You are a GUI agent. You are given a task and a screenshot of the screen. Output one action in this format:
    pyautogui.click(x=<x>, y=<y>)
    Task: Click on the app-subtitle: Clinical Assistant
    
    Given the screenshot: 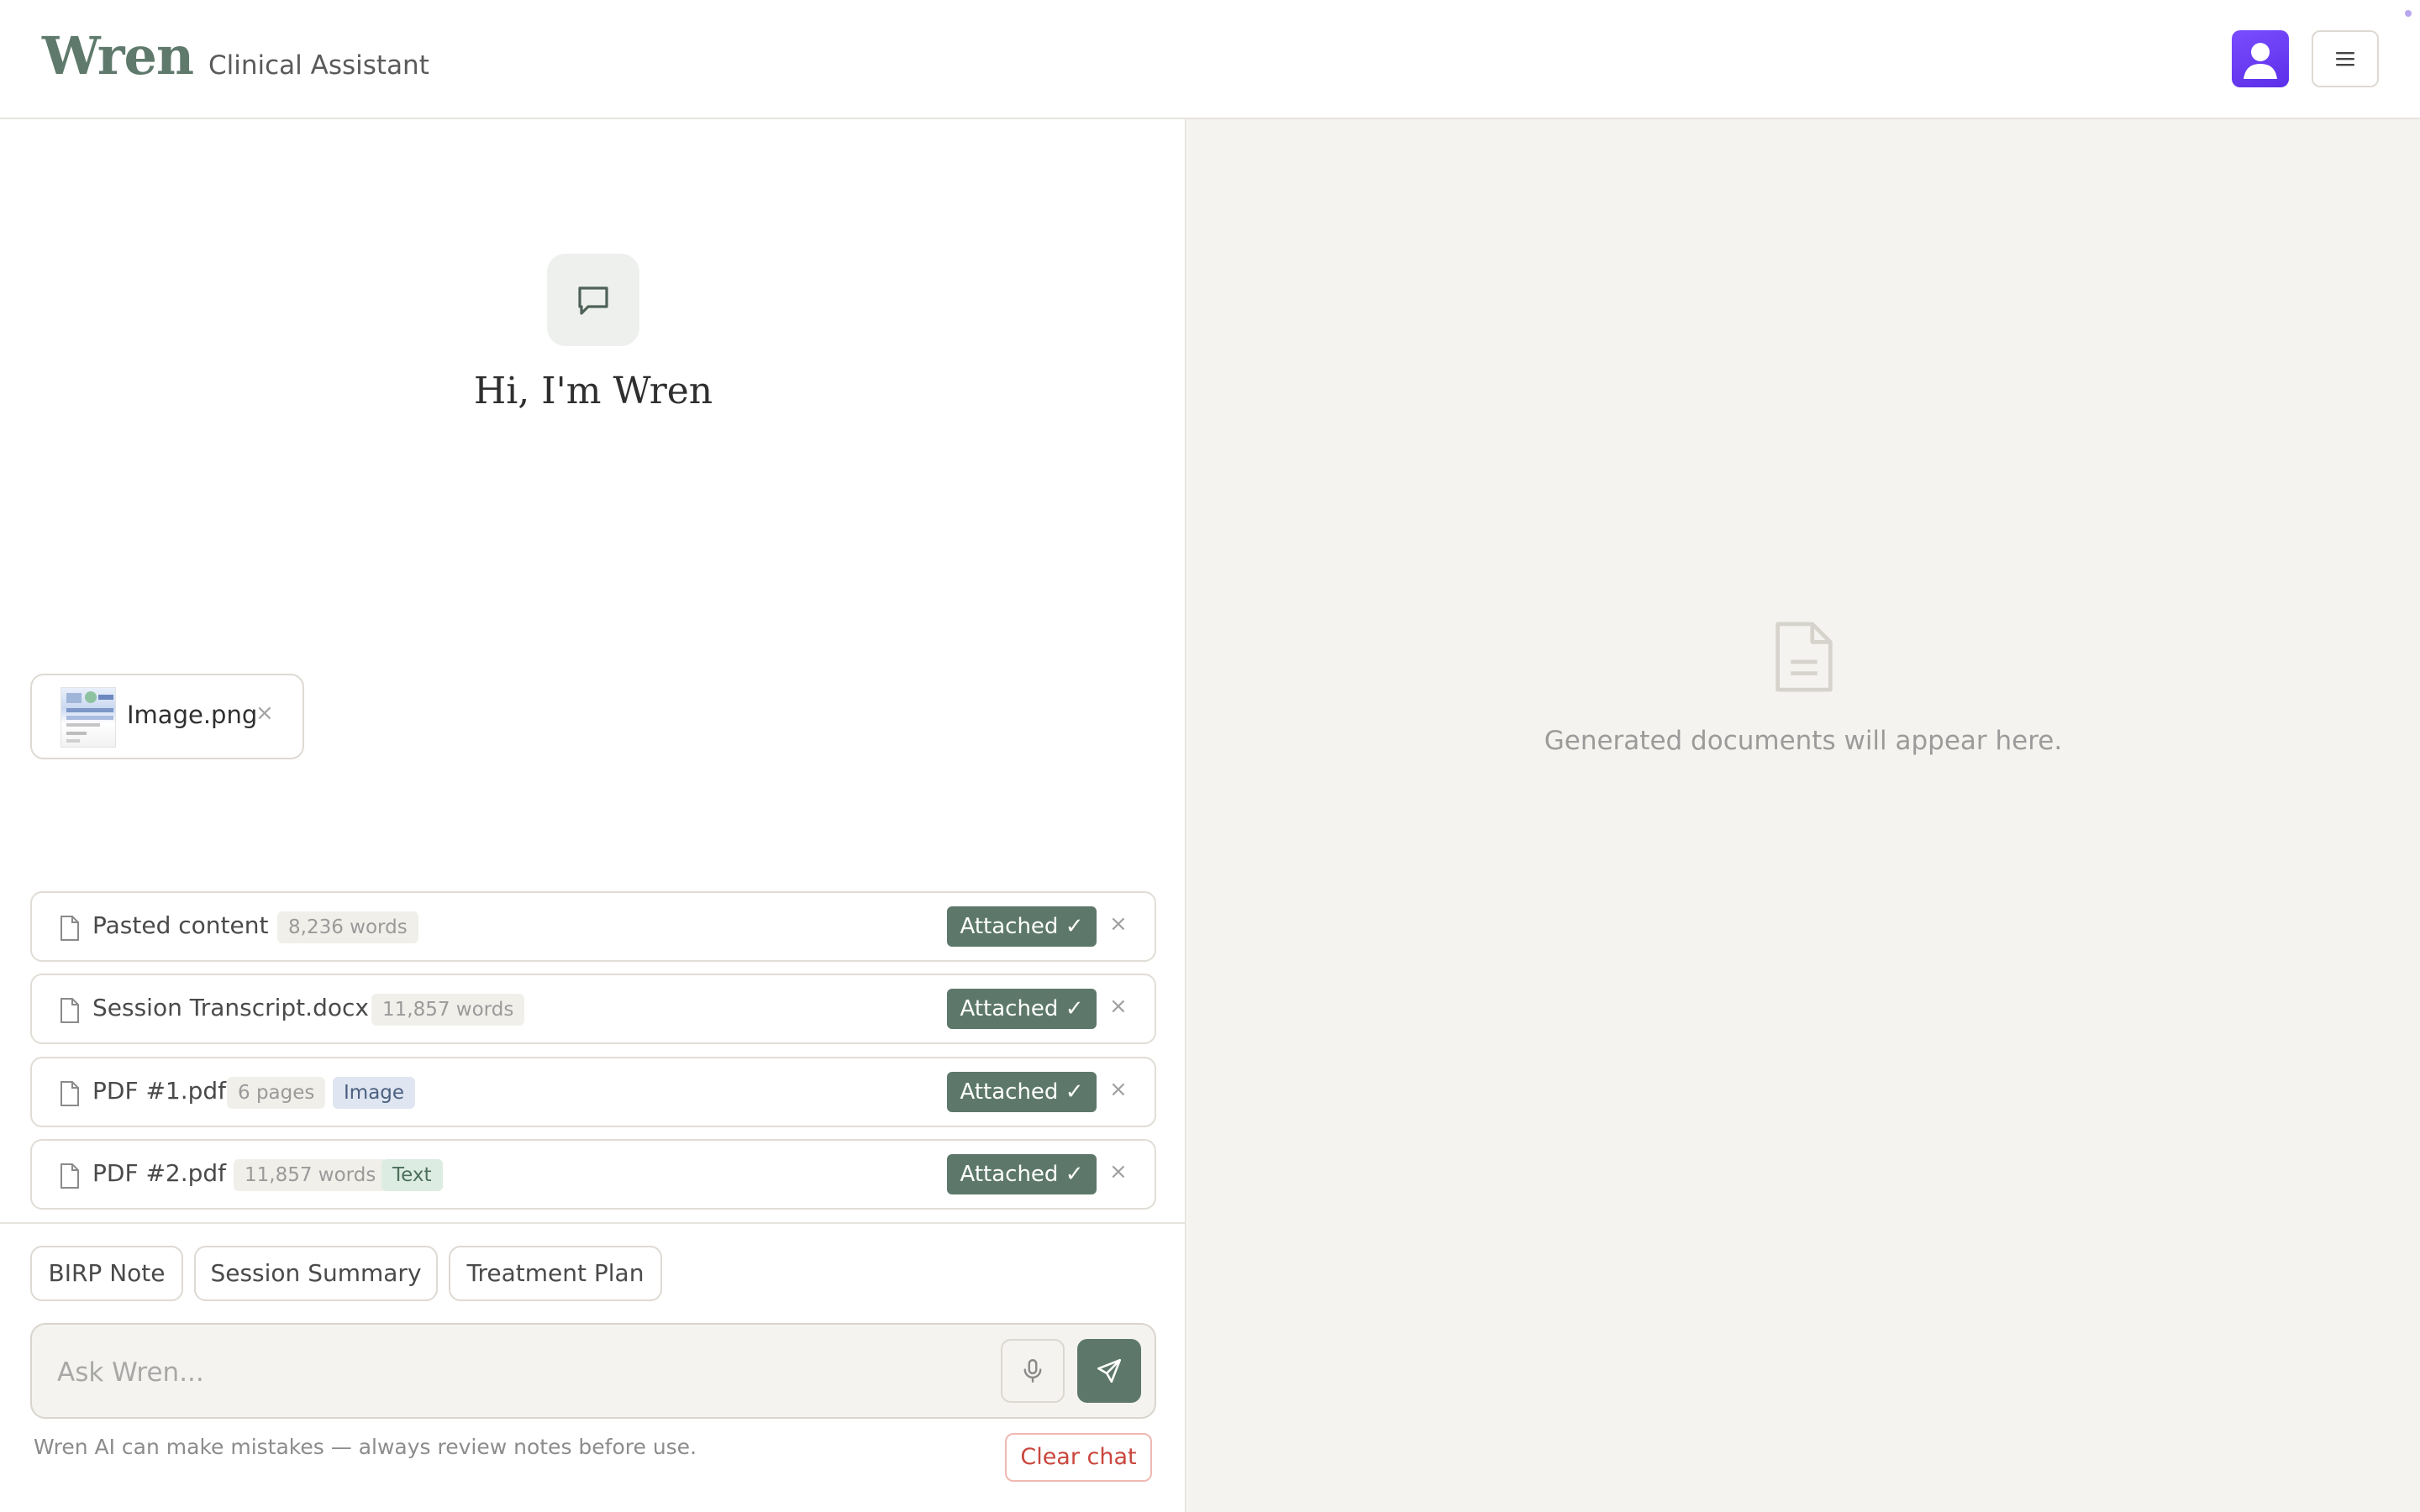 What is the action you would take?
    pyautogui.click(x=318, y=65)
    